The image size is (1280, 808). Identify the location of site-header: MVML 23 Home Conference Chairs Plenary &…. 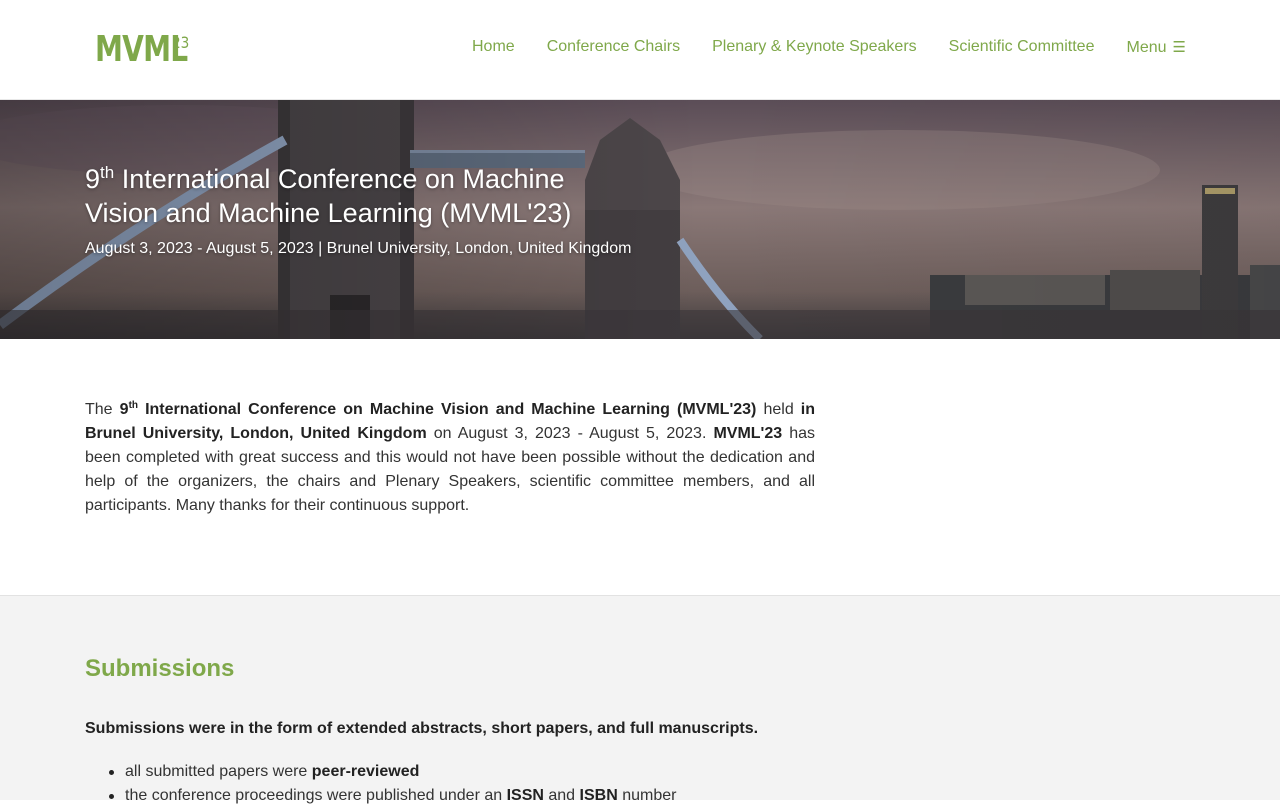
(640, 50).